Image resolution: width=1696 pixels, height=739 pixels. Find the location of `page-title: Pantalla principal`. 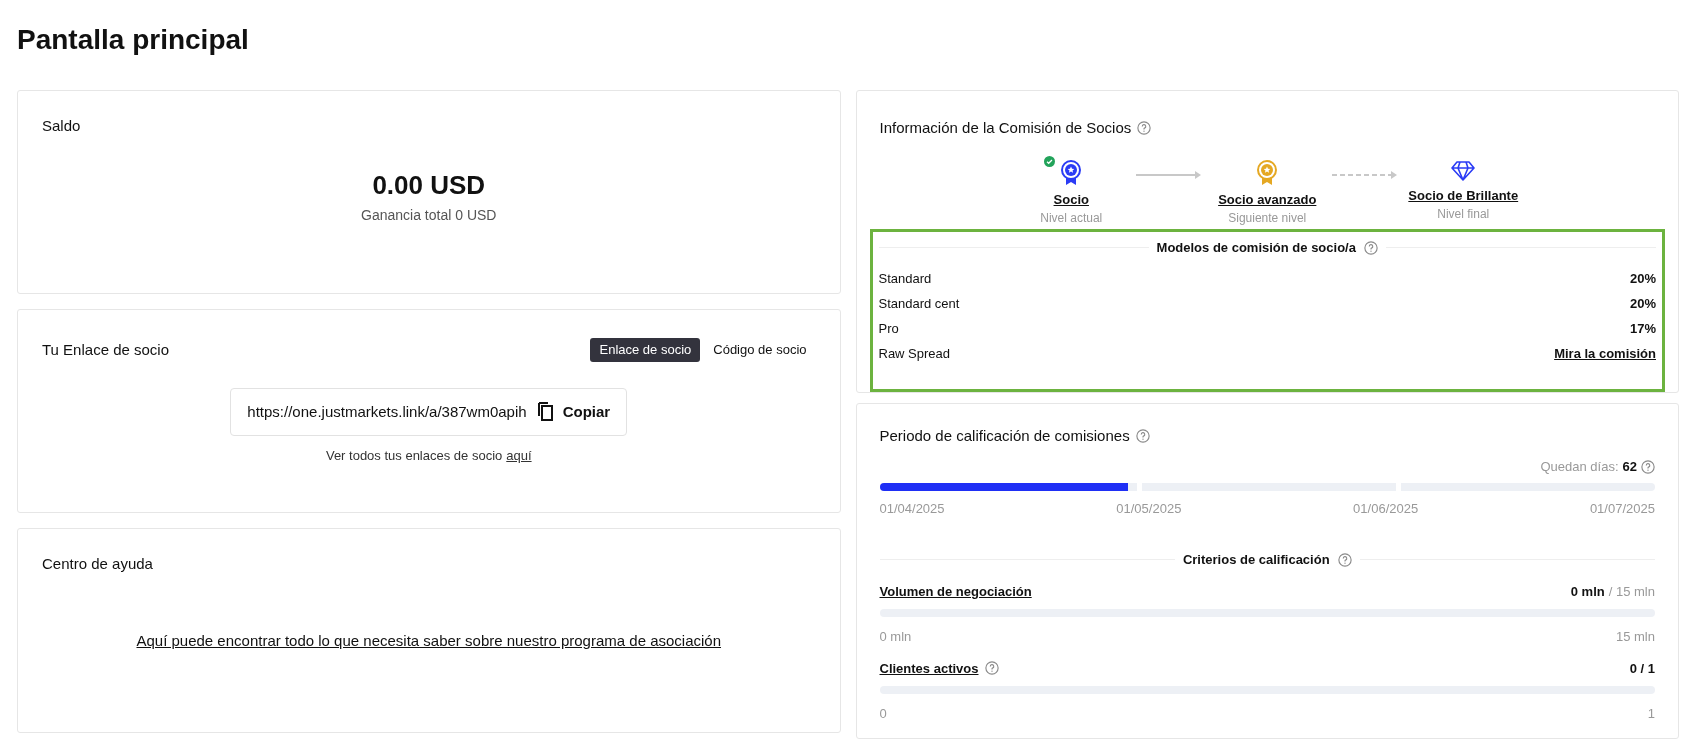

page-title: Pantalla principal is located at coordinates (133, 40).